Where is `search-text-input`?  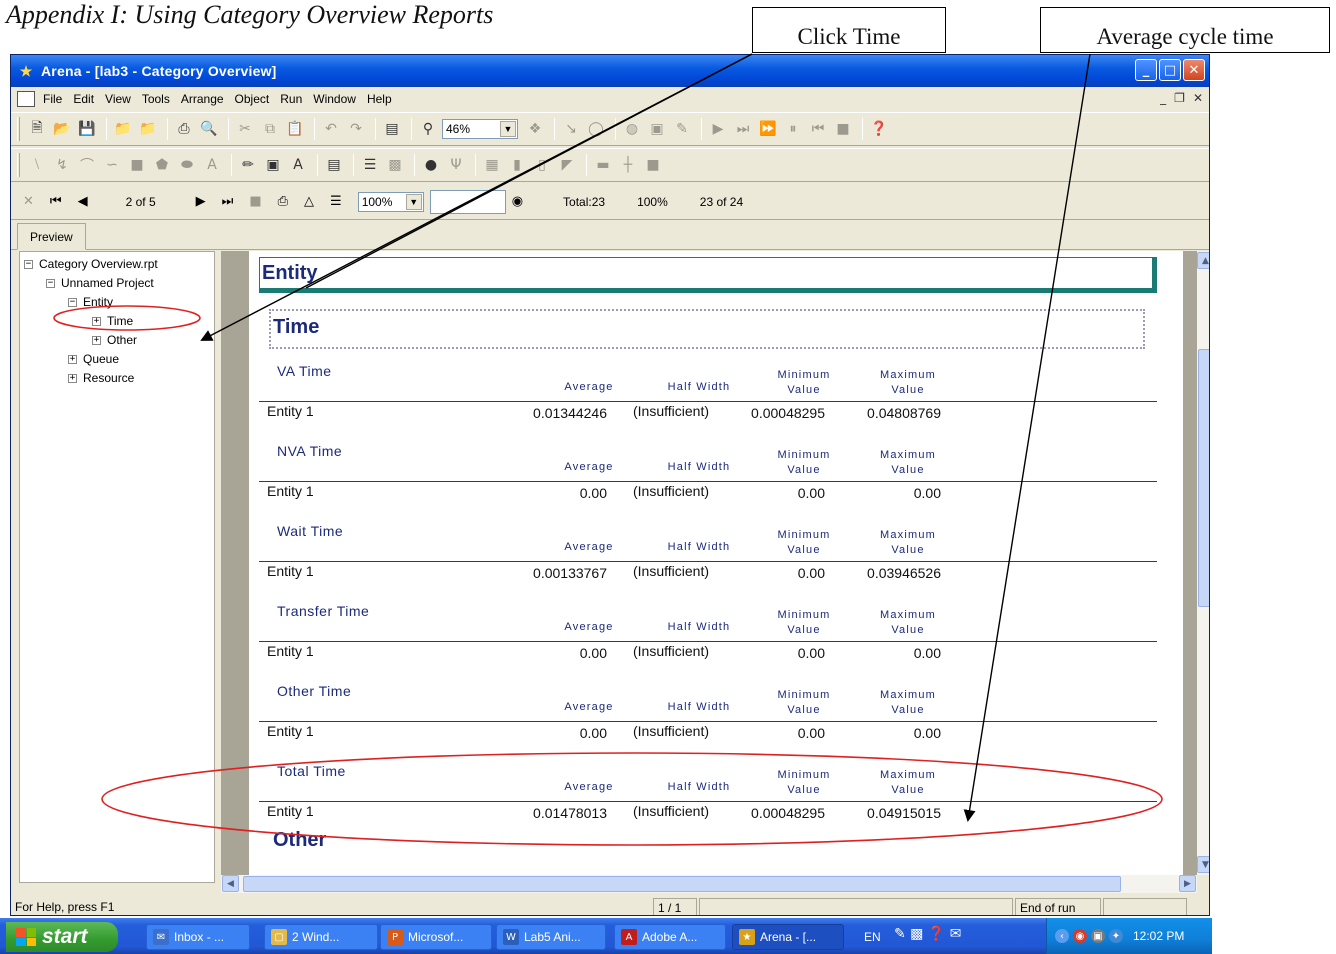 search-text-input is located at coordinates (467, 201).